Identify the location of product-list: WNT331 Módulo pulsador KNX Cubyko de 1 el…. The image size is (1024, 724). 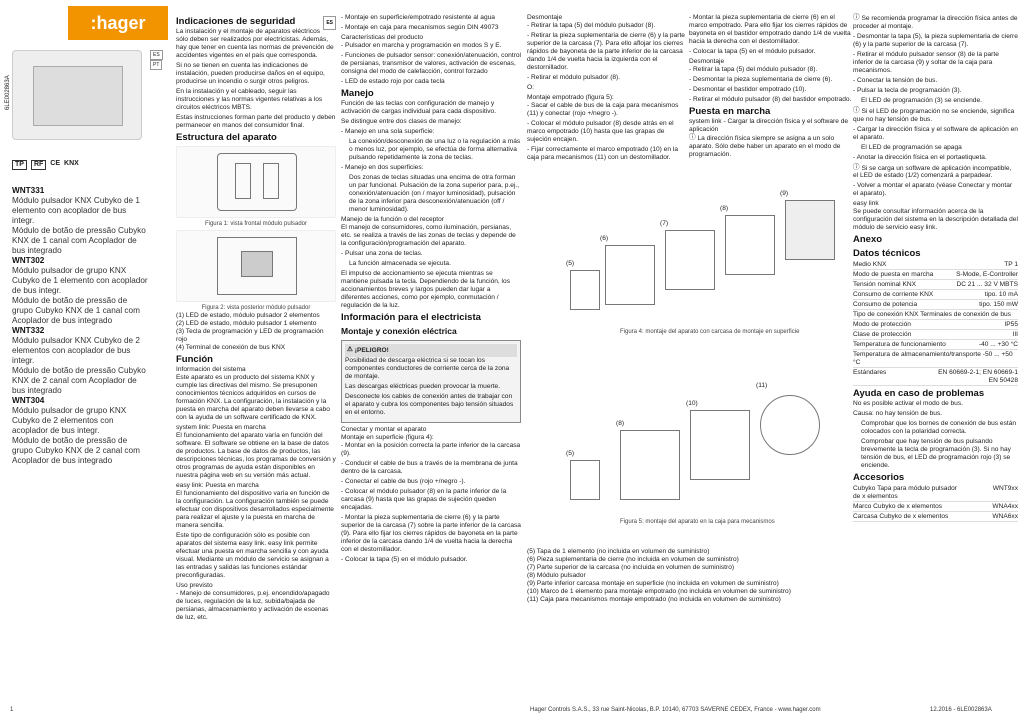
(75, 326).